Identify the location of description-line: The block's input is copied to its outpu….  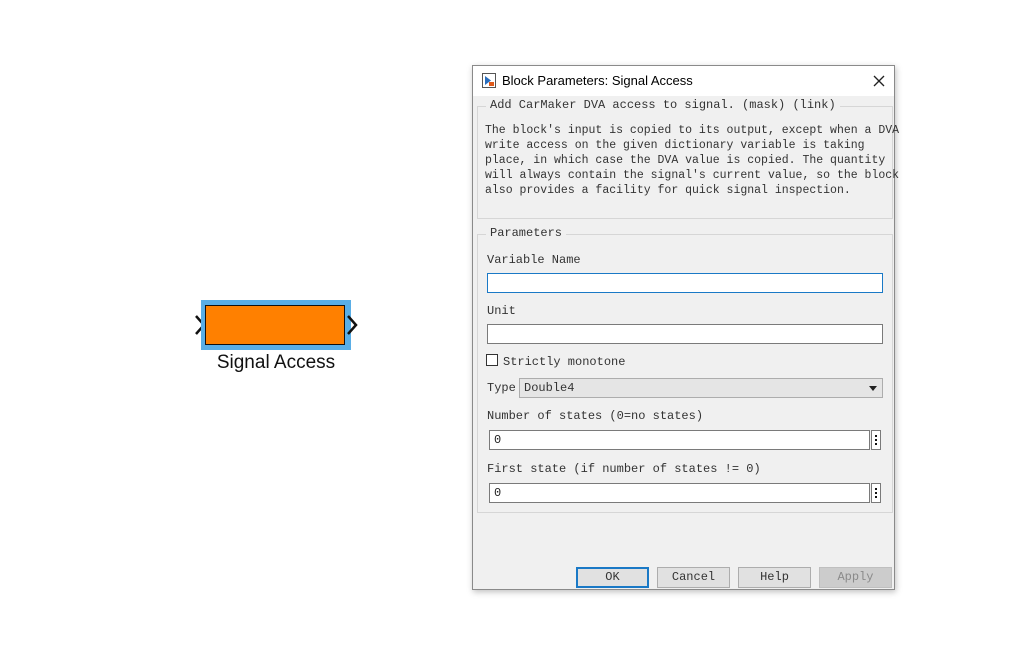
(692, 130).